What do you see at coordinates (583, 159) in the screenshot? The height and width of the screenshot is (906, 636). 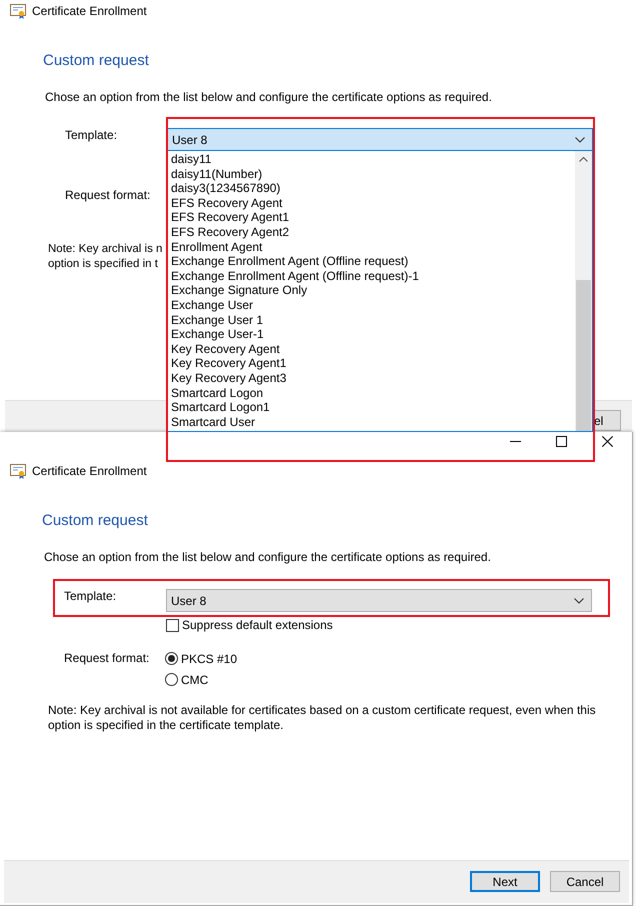 I see `chevron-up-icon` at bounding box center [583, 159].